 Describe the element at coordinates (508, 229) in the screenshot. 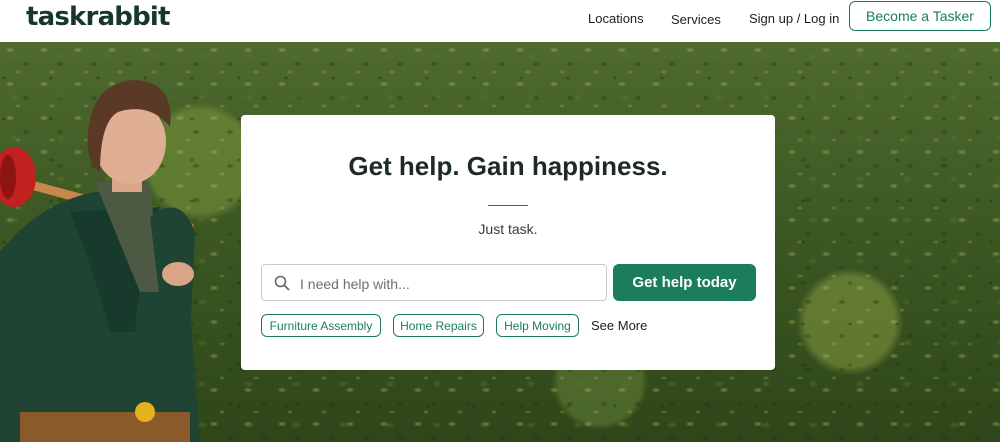

I see `tagline: Just task.` at that location.